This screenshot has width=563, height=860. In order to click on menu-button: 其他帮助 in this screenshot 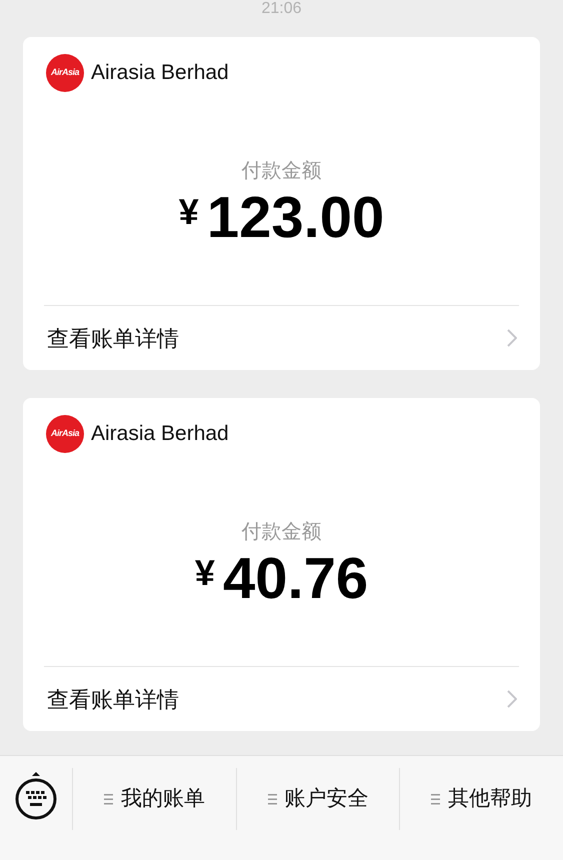, I will do `click(481, 799)`.